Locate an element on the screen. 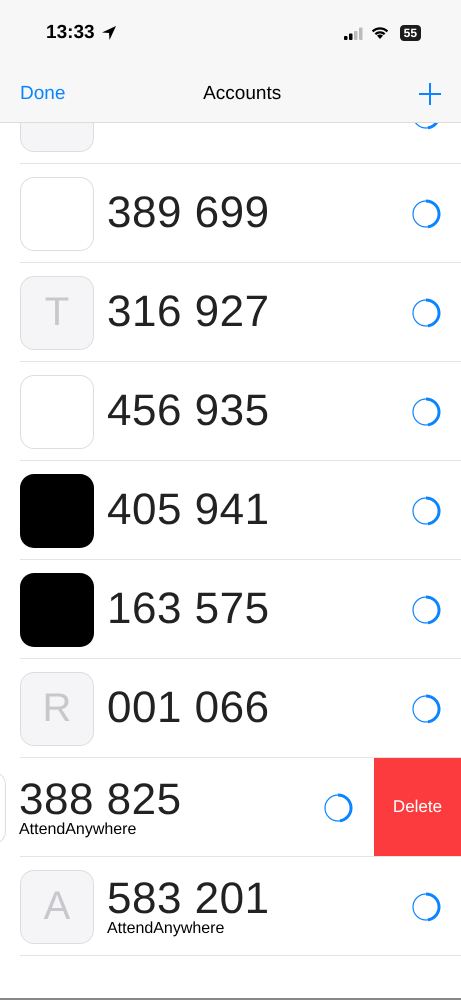  account-row: 163 575 is located at coordinates (230, 609).